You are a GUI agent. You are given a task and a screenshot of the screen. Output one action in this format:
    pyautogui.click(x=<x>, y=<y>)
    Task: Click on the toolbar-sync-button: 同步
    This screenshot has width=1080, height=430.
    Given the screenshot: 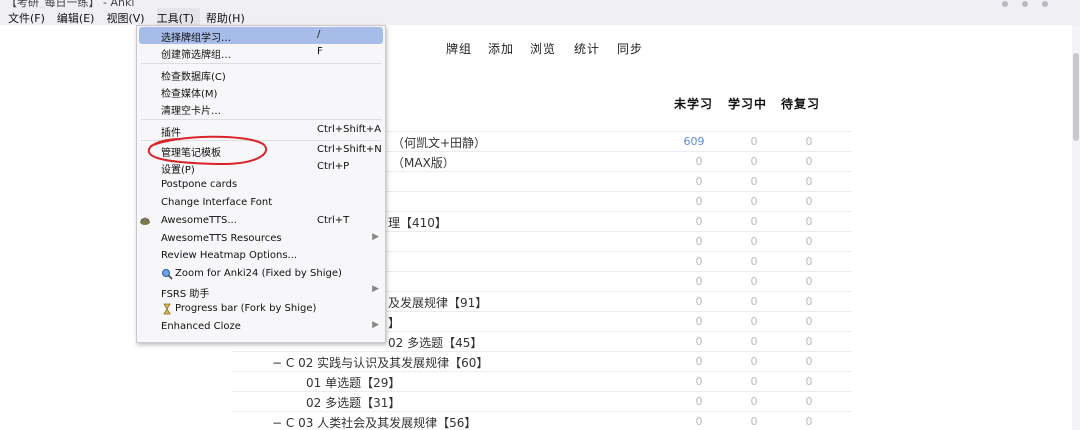 What is the action you would take?
    pyautogui.click(x=630, y=48)
    